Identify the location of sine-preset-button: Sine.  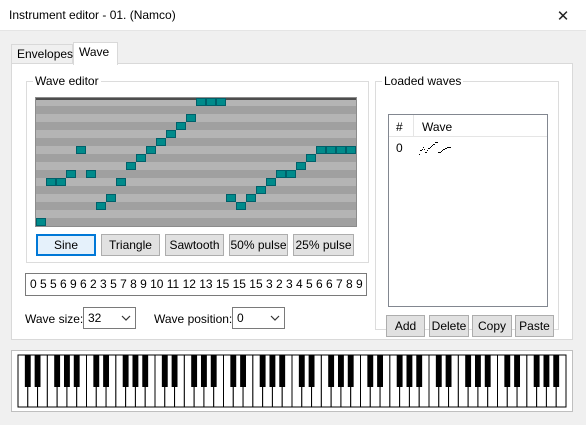
(66, 245).